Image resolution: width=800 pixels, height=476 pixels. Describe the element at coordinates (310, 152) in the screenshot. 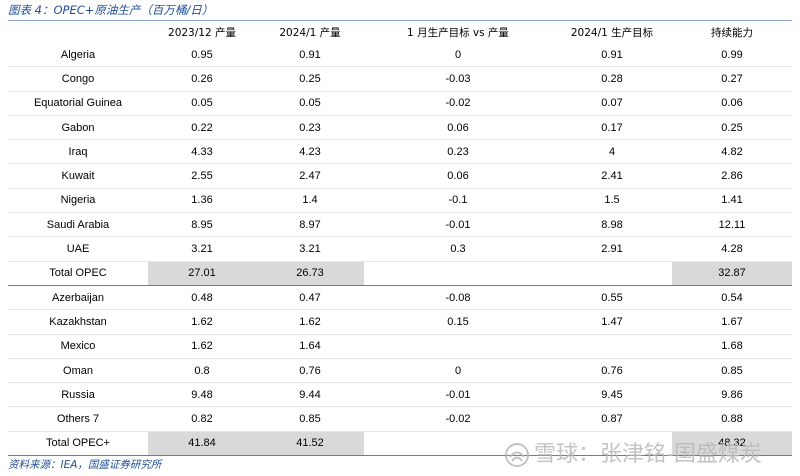

I see `cell-jan-2024-output: 4.23` at that location.